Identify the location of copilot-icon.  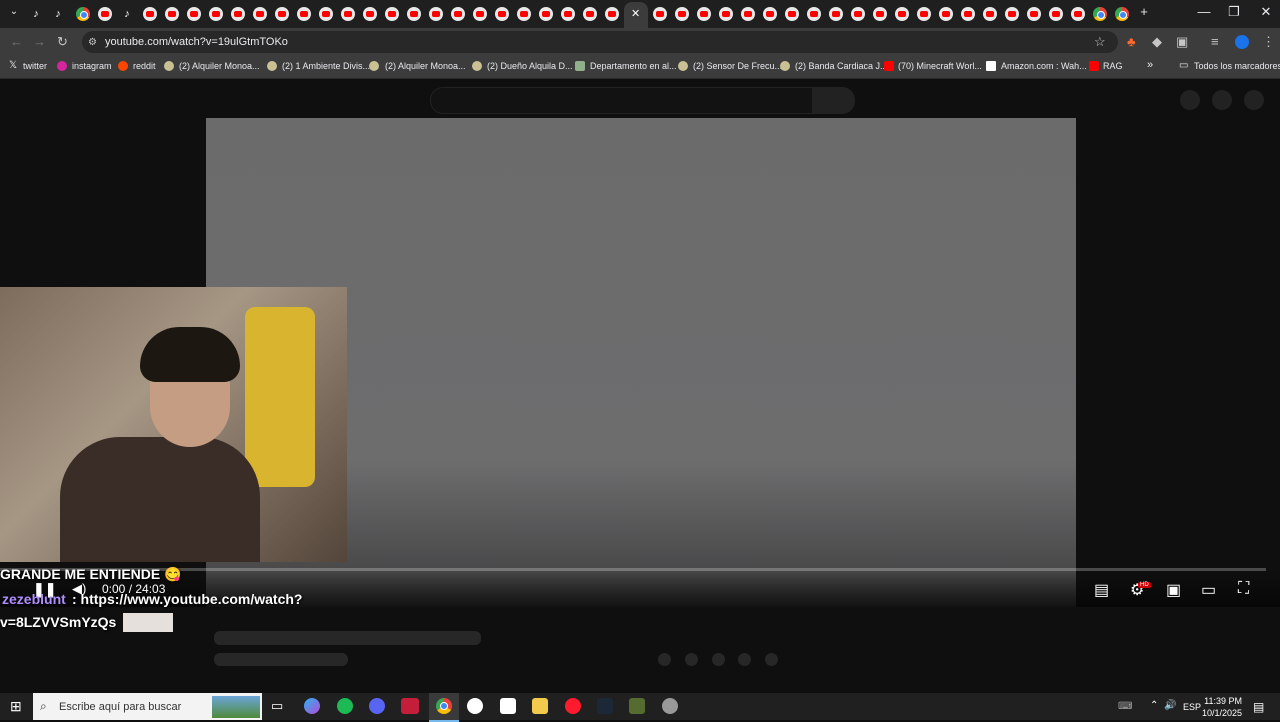
(312, 706).